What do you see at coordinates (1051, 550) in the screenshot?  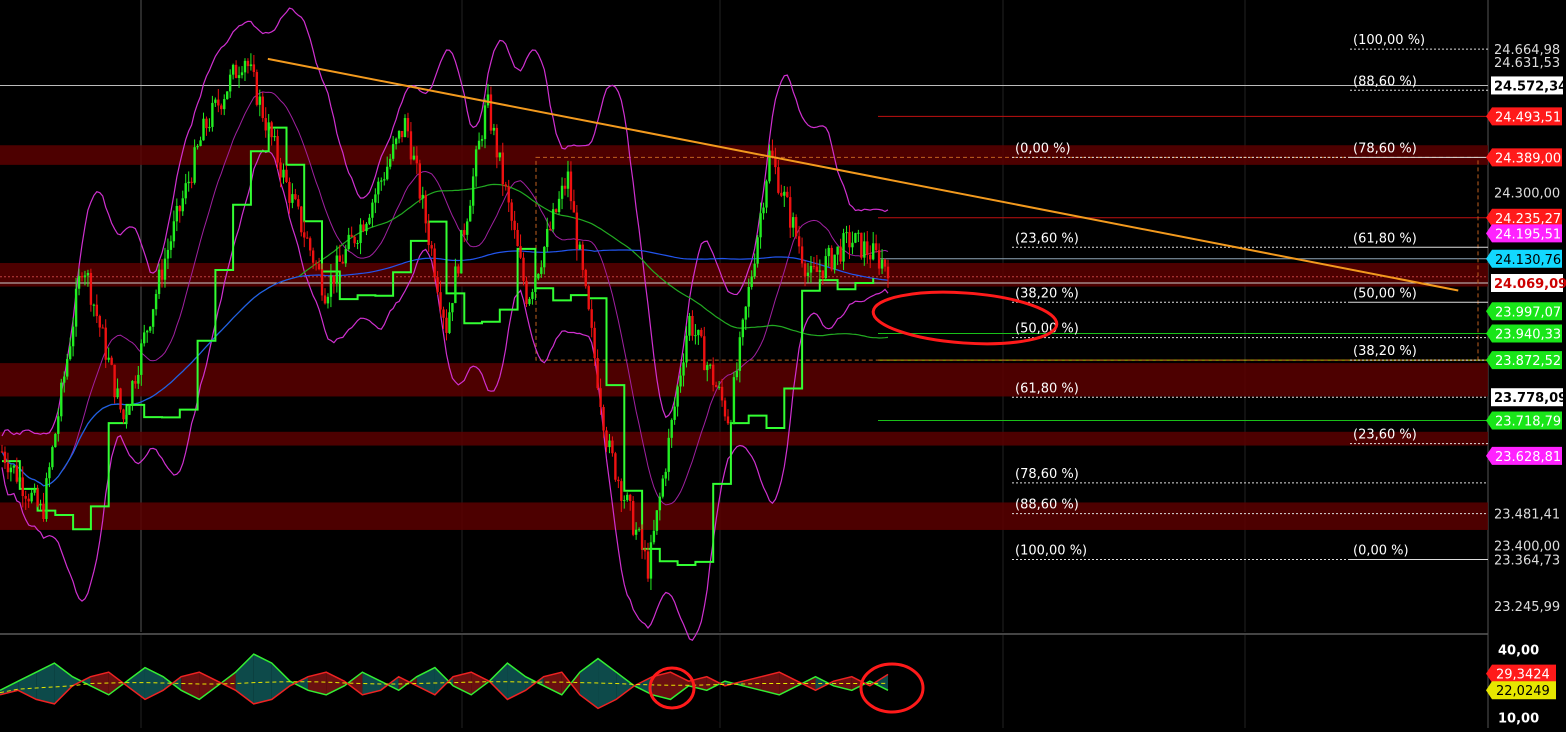 I see `fib-label-middle: (100,00 %)` at bounding box center [1051, 550].